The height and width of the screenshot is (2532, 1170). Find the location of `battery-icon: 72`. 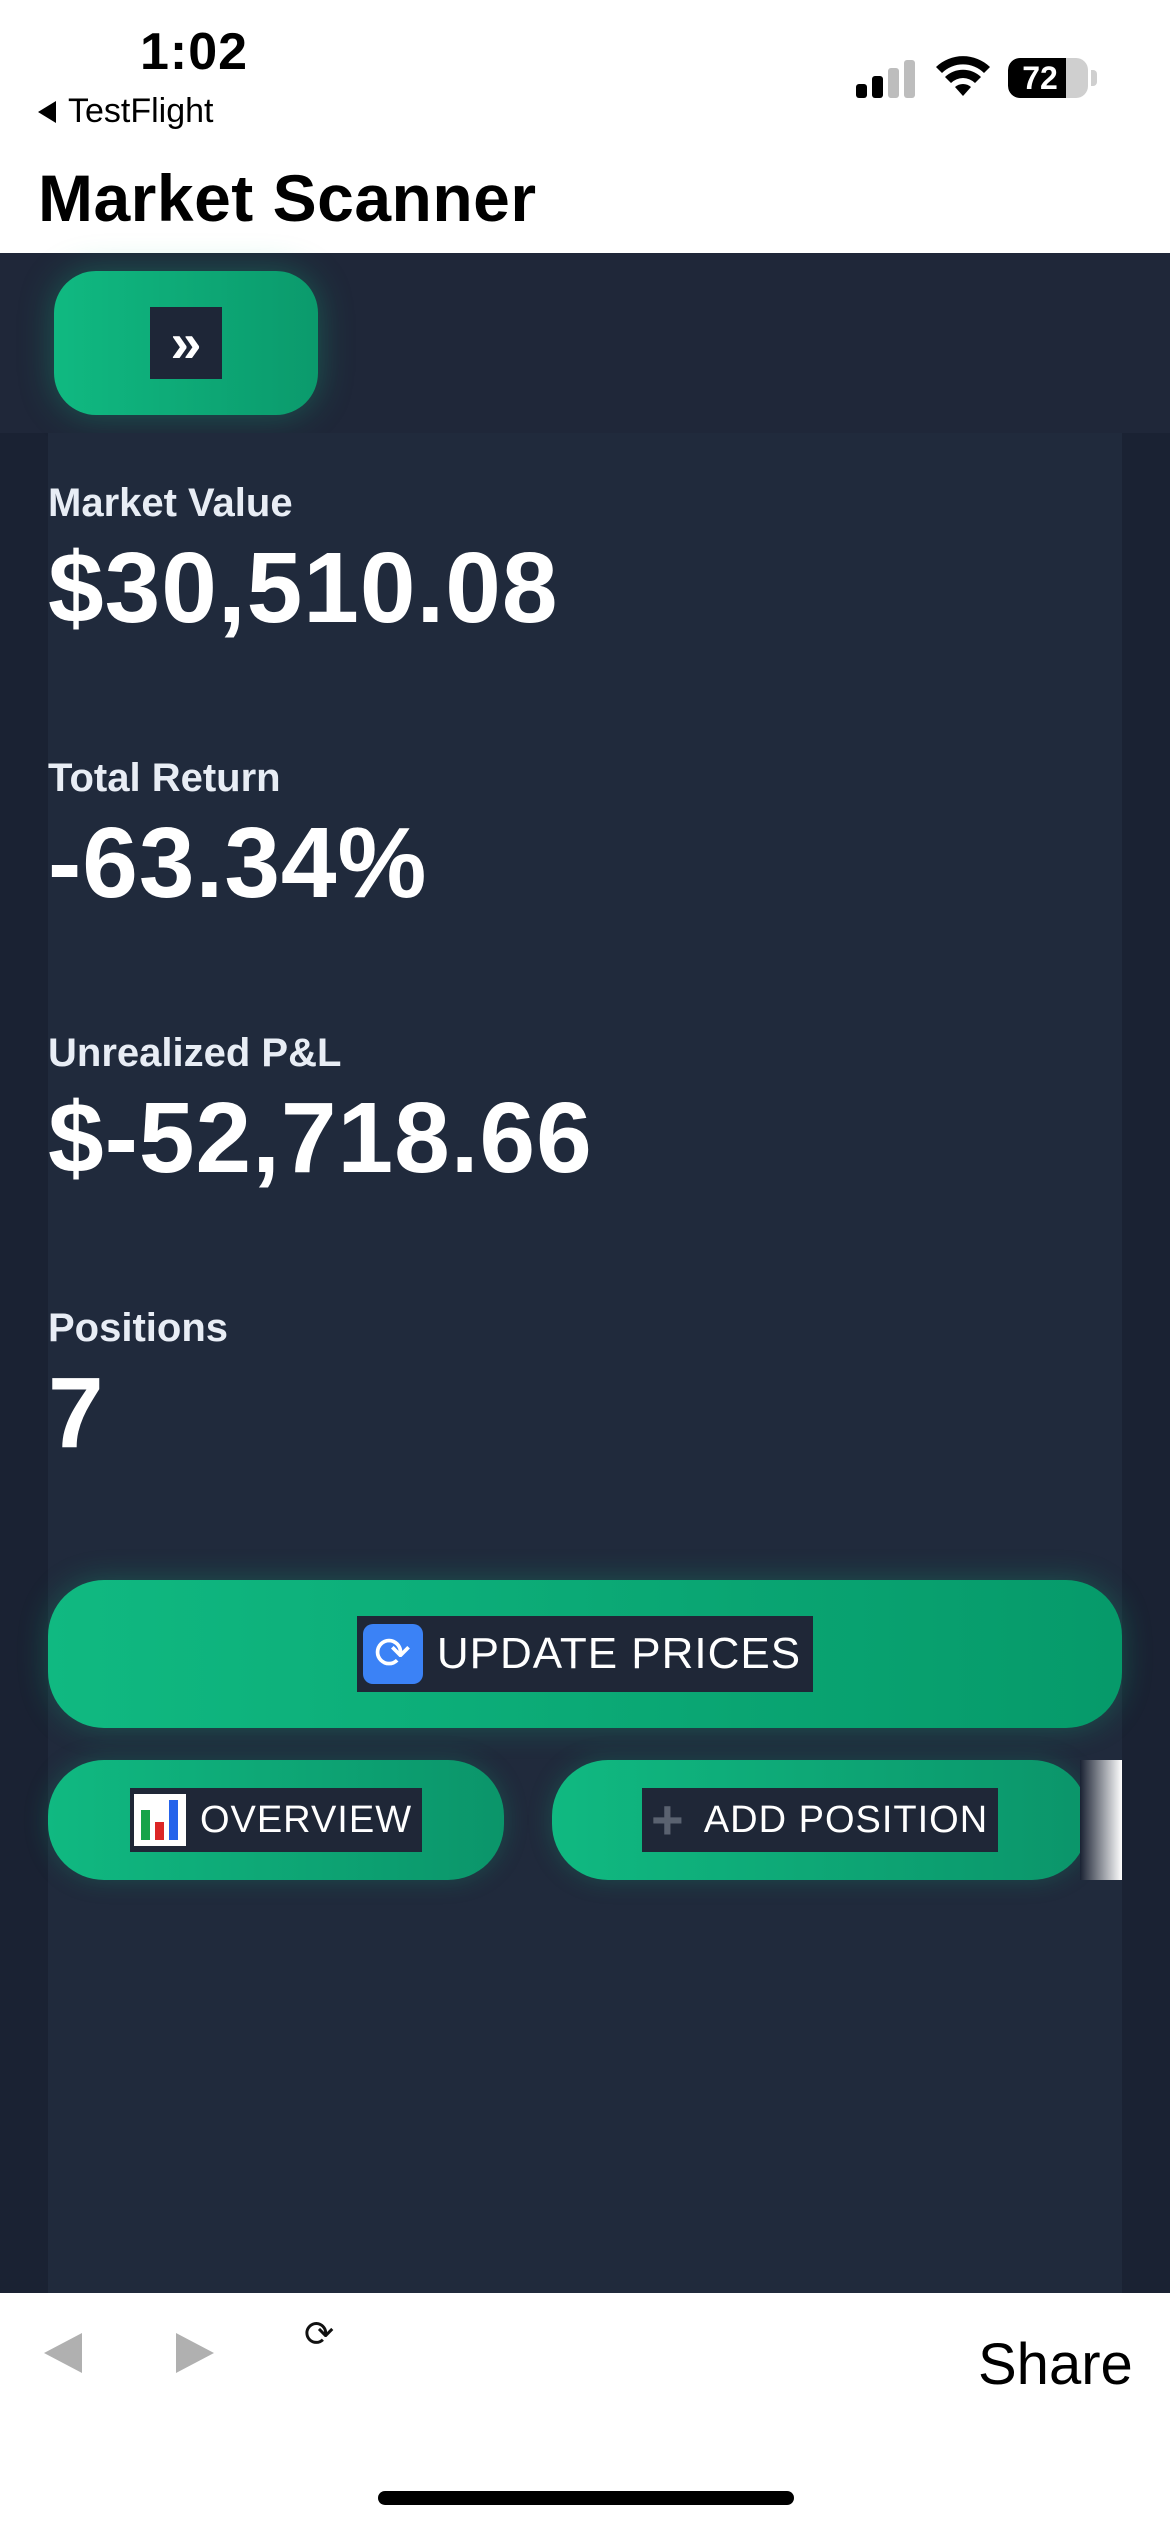

battery-icon: 72 is located at coordinates (1048, 78).